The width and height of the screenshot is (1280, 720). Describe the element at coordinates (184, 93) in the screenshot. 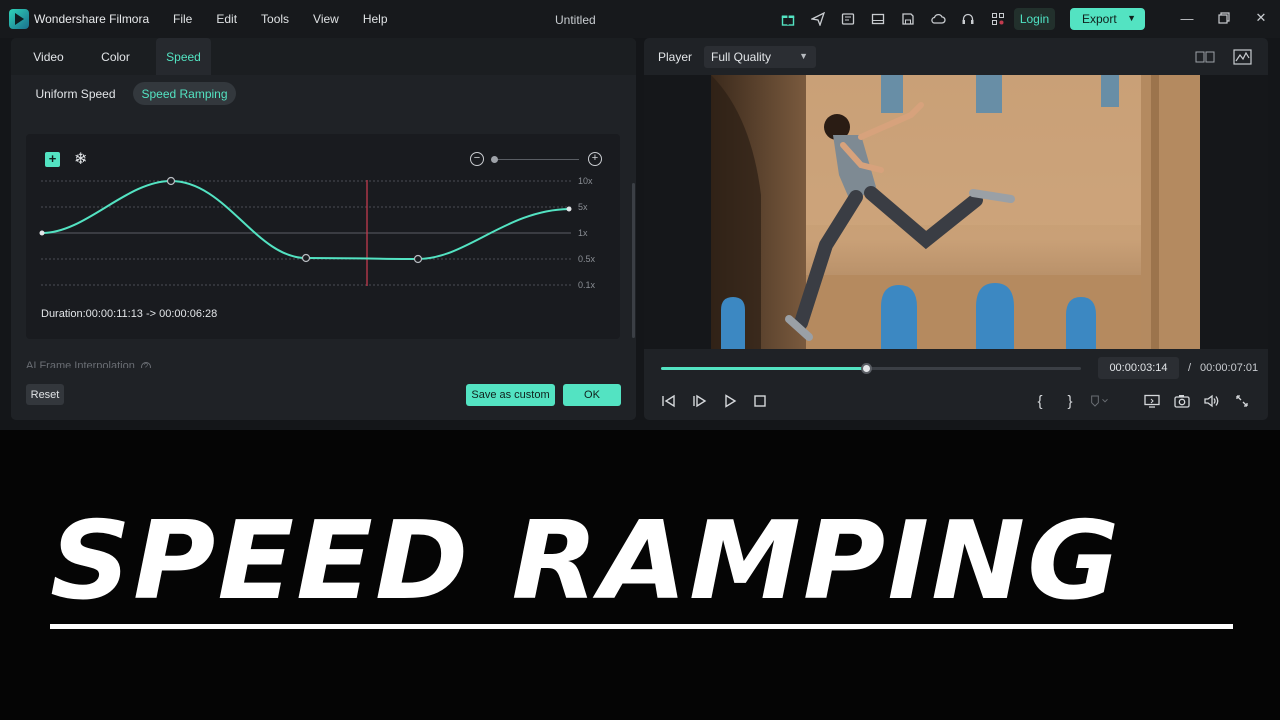

I see `subtab-speed-ramping: Speed Ramping` at that location.